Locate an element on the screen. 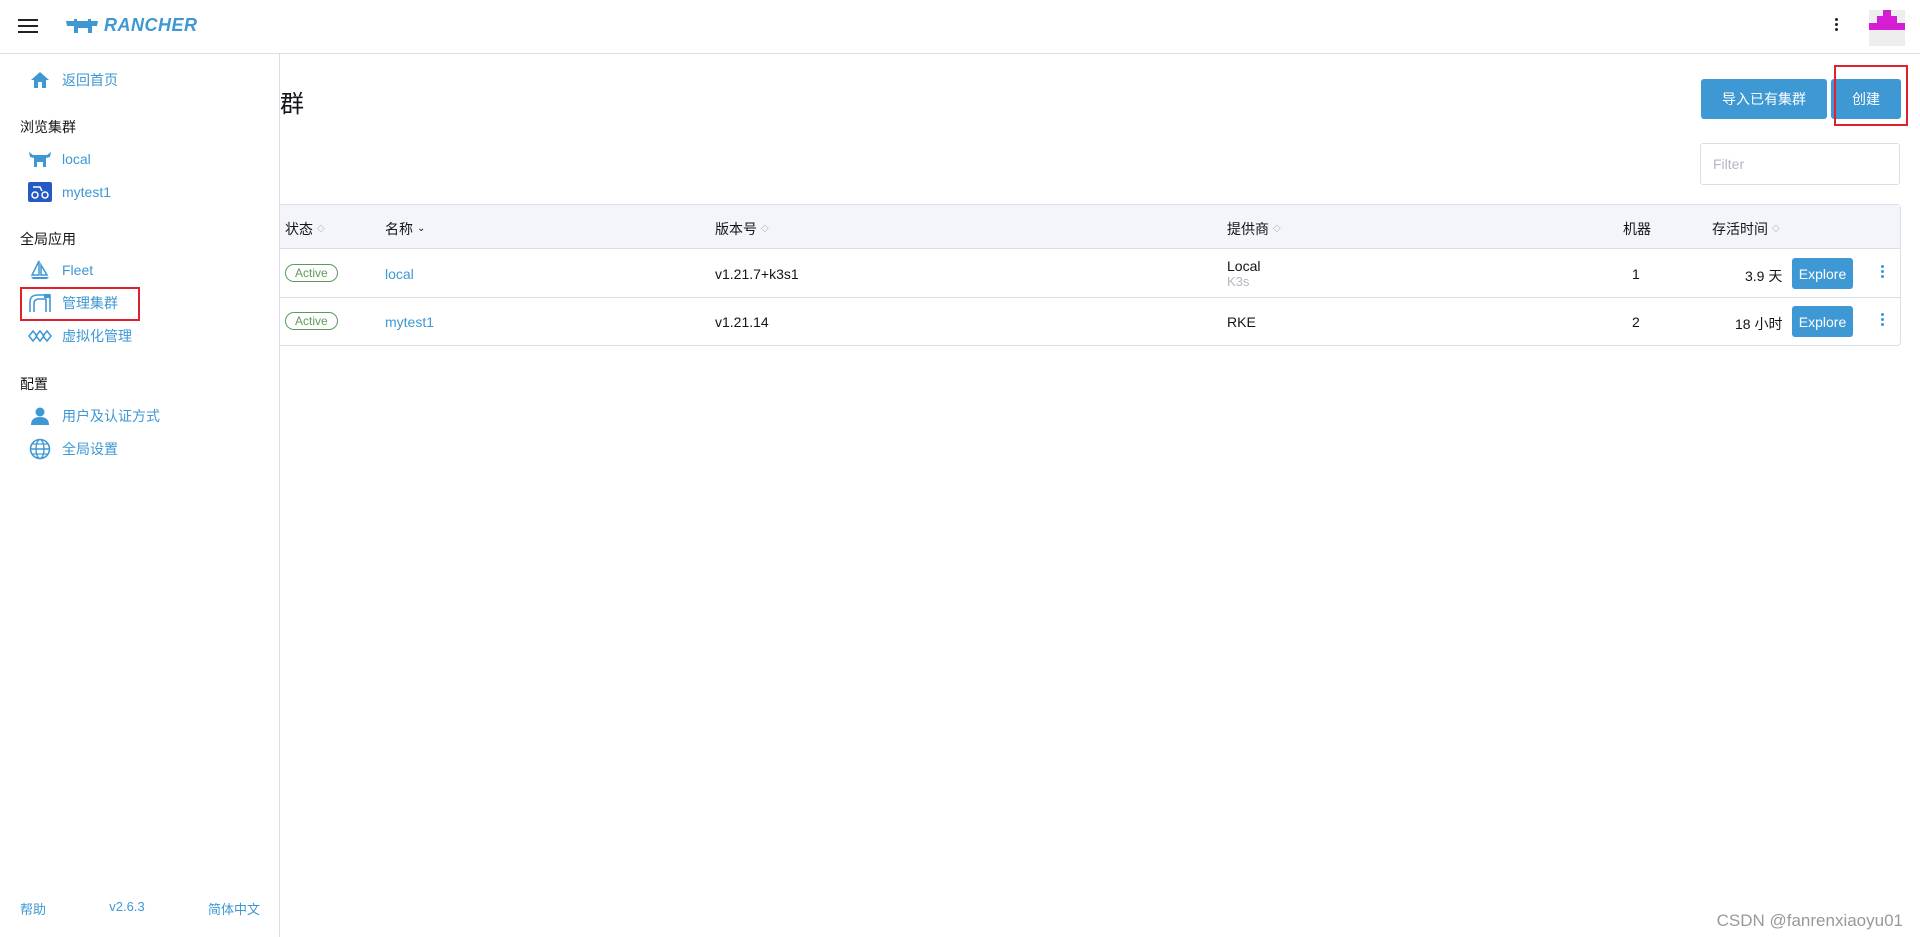 The height and width of the screenshot is (937, 1920). sidebar-item-label: Fleet is located at coordinates (78, 270).